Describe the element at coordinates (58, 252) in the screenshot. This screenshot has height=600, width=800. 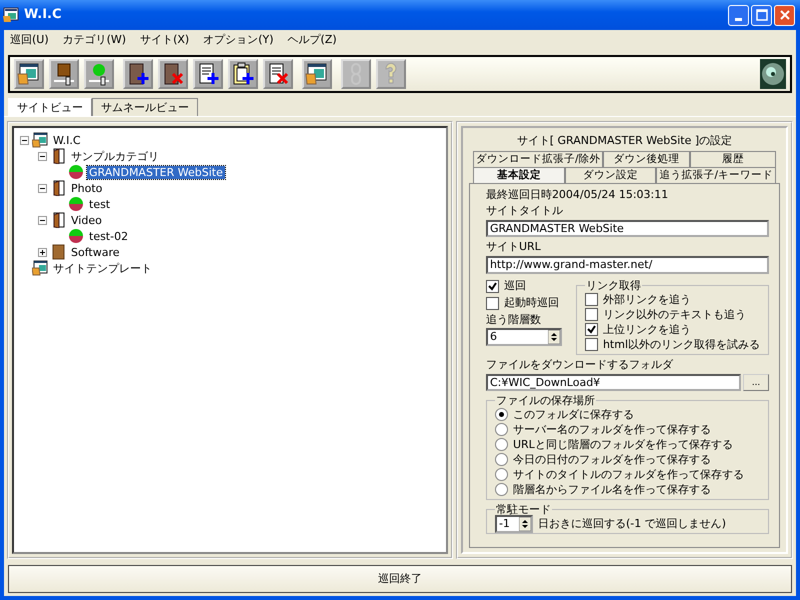
I see `book-icon` at that location.